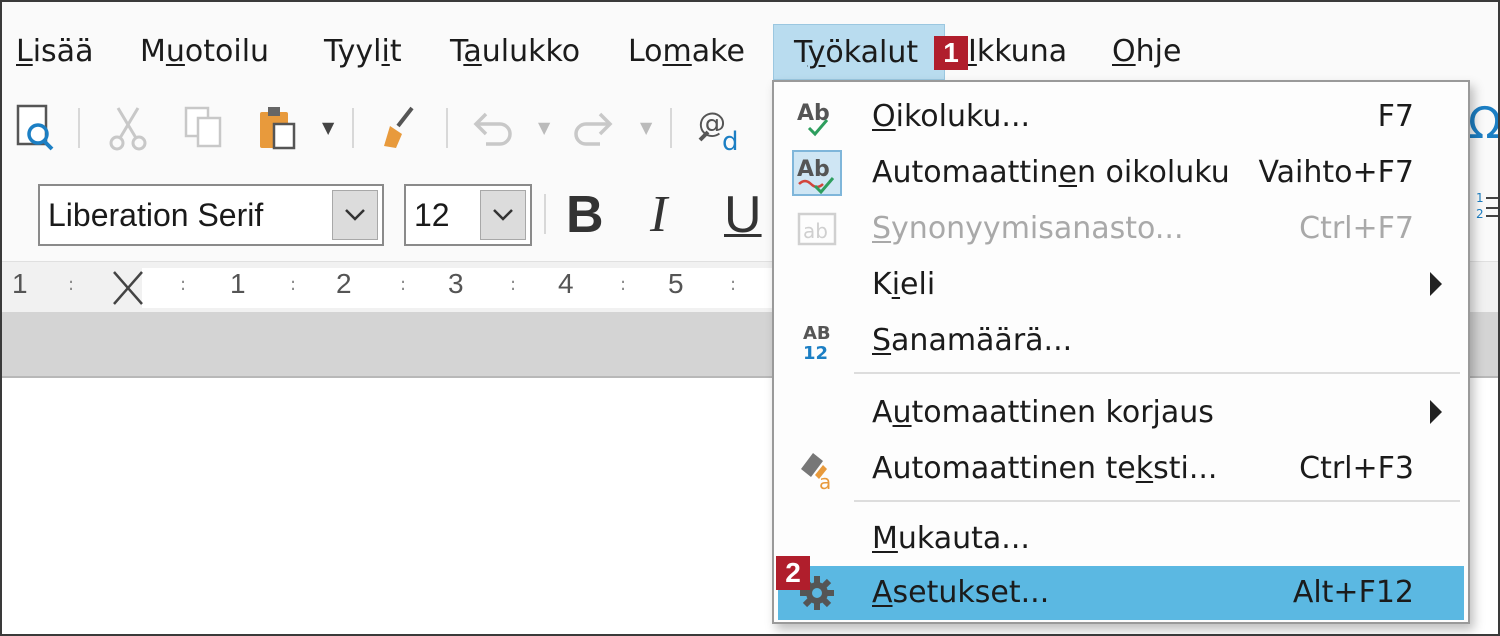  I want to click on svg-text: 2, so click(1480, 214).